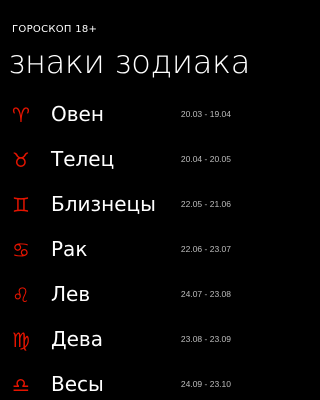 This screenshot has height=400, width=320. Describe the element at coordinates (205, 204) in the screenshot. I see `sign-dates: 22.05 - 21.06` at that location.